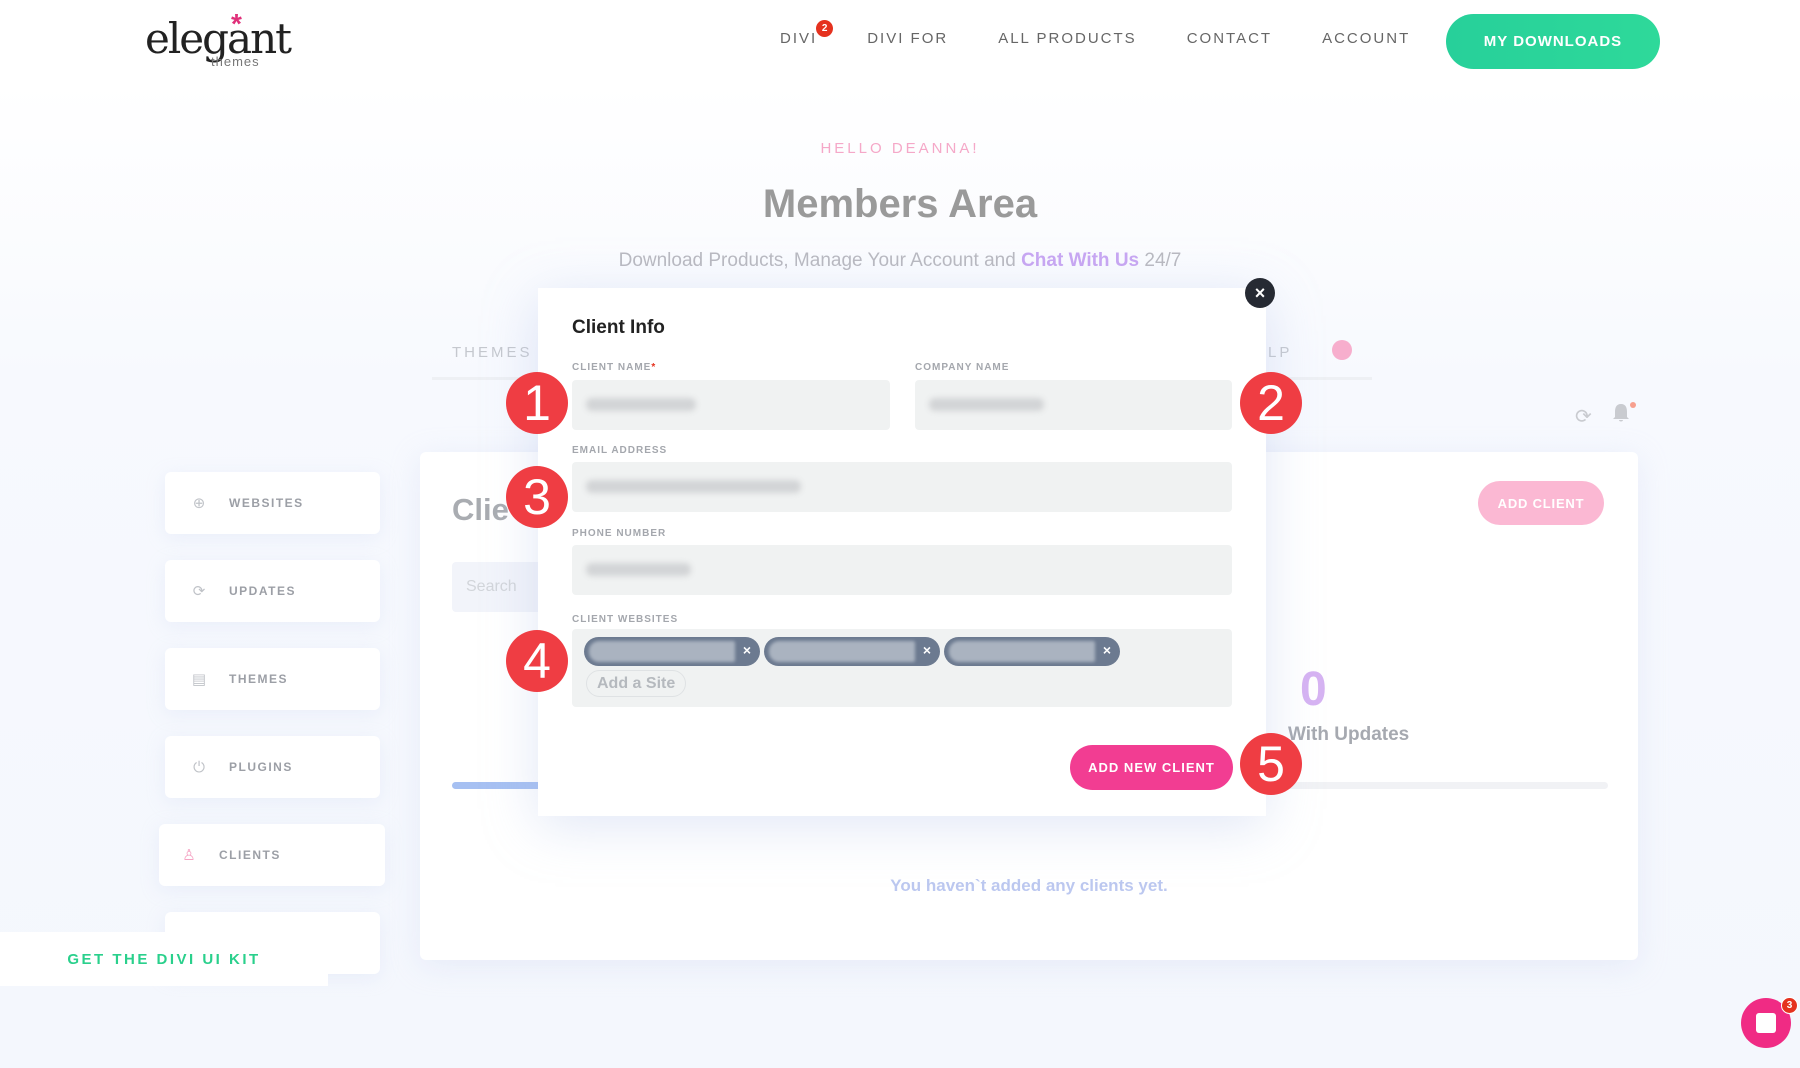  I want to click on logo-sub: themes, so click(235, 61).